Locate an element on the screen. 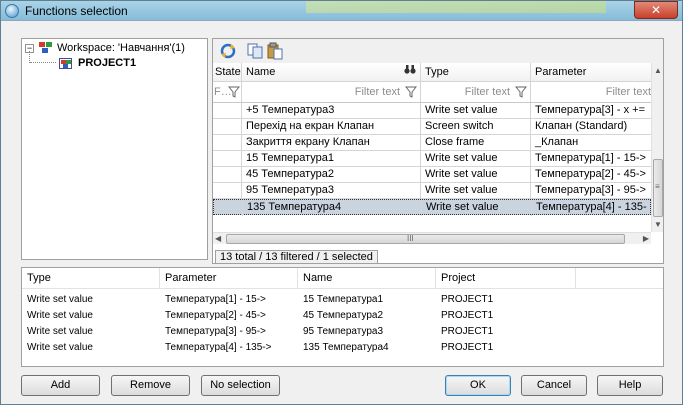 Image resolution: width=683 pixels, height=405 pixels. title-bar: Functions selection ✕ is located at coordinates (341, 11).